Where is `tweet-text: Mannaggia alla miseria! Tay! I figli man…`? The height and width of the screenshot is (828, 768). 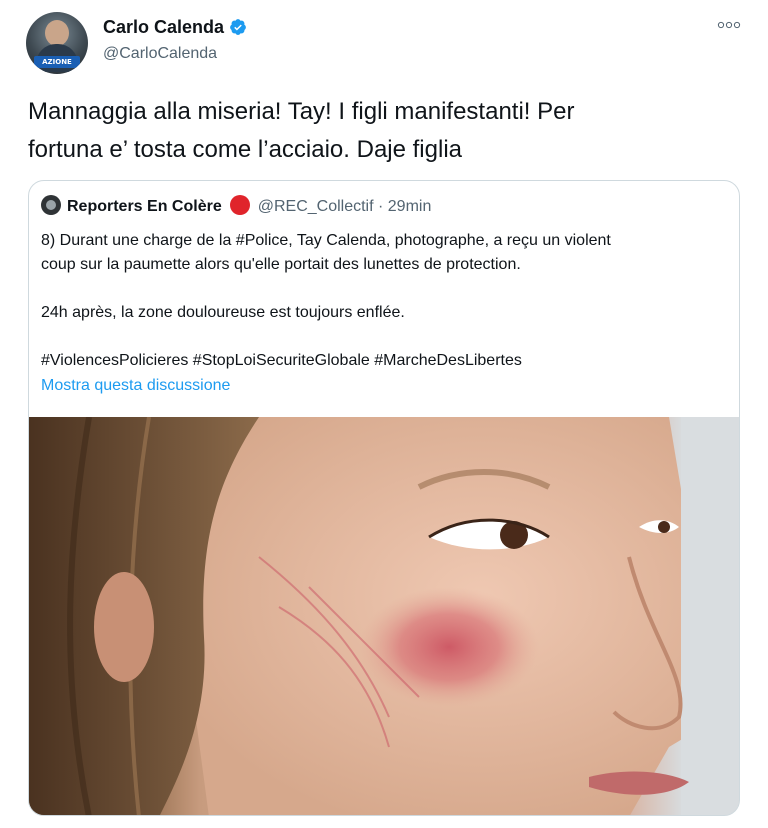
tweet-text: Mannaggia alla miseria! Tay! I figli man… is located at coordinates (378, 131).